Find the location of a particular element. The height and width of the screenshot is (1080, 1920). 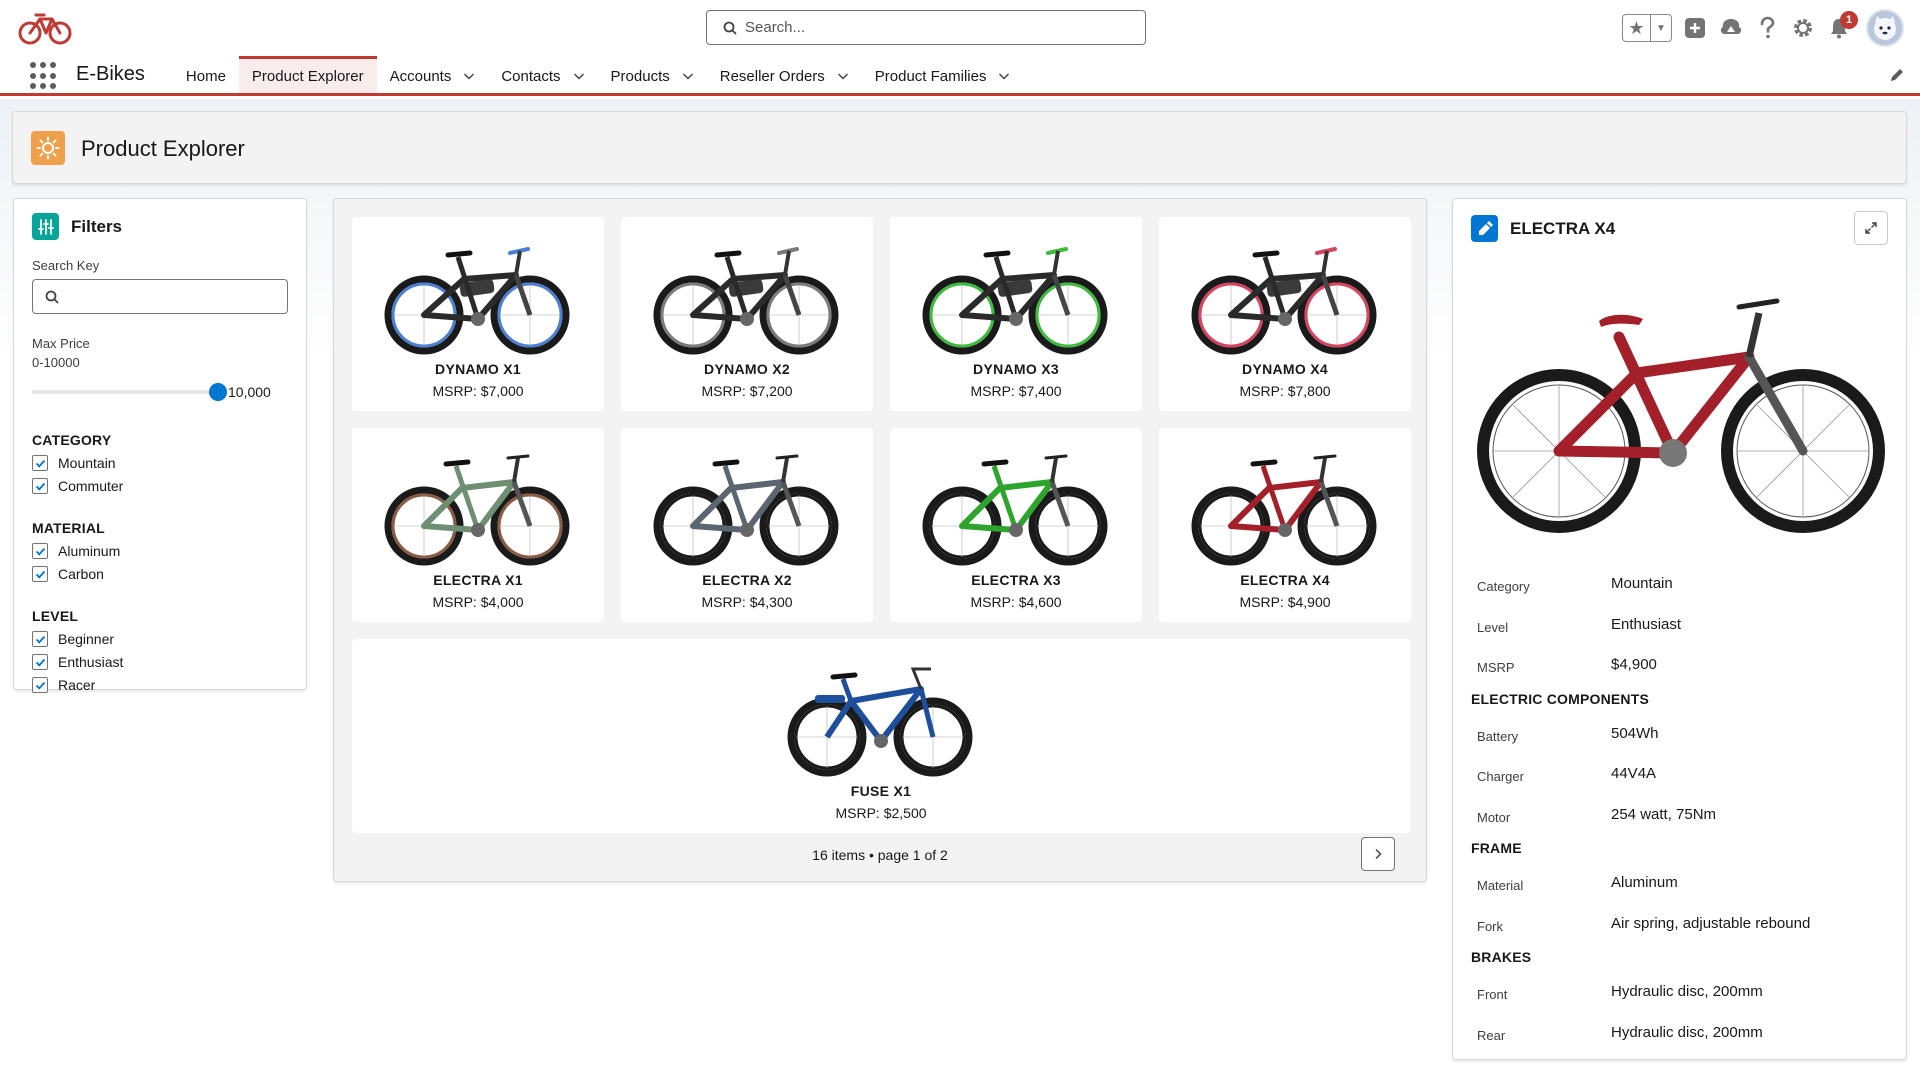

header-utility-icons: ★ ▼ 1 is located at coordinates (1763, 28).